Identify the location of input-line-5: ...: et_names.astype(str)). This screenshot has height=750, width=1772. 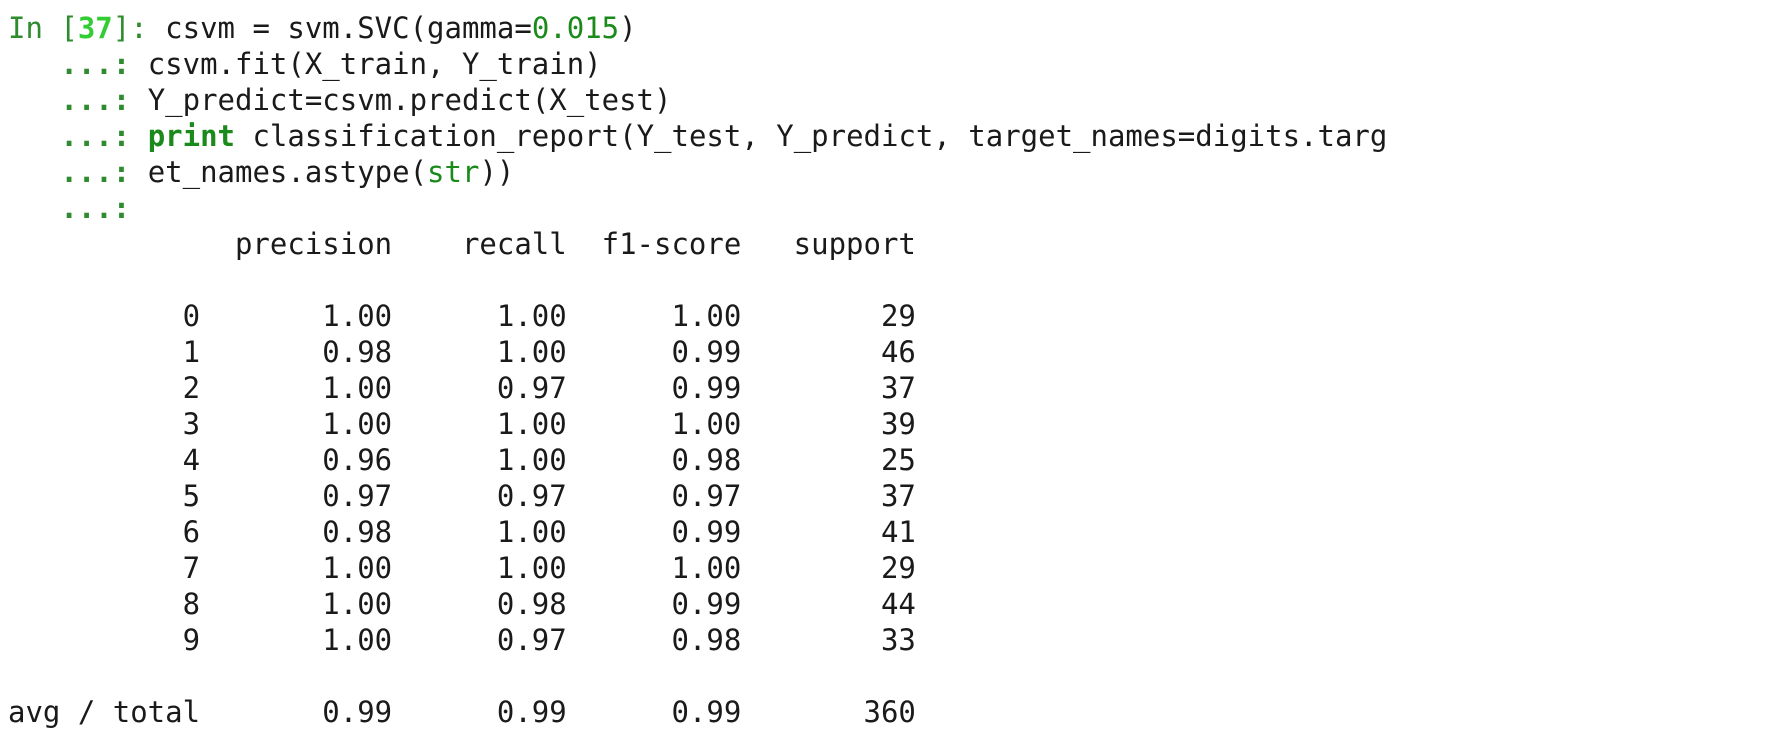
(886, 172).